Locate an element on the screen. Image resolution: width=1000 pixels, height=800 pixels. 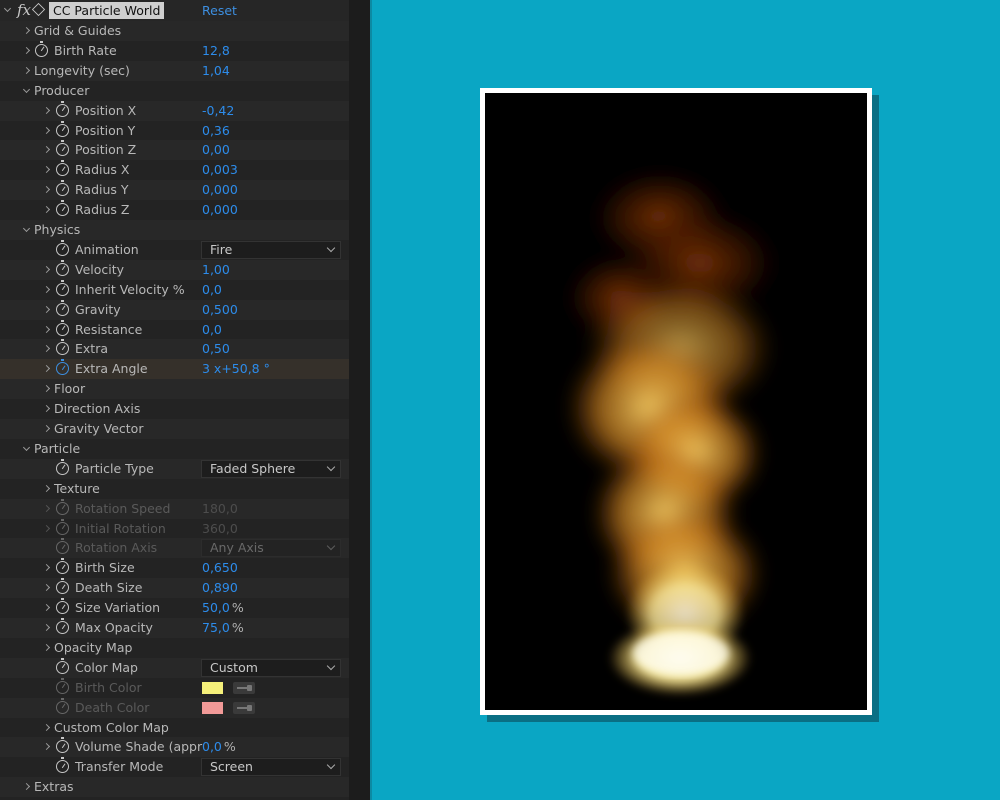
property-row-death-size: Death Size 0,890 is located at coordinates (174, 588).